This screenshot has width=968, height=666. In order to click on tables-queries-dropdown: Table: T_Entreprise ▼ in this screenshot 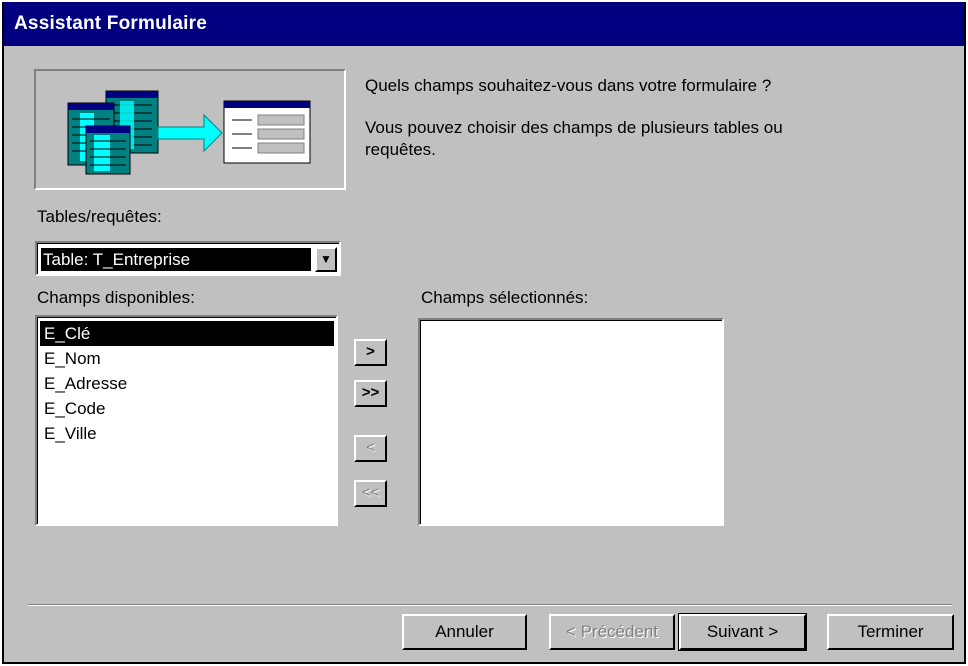, I will do `click(188, 258)`.